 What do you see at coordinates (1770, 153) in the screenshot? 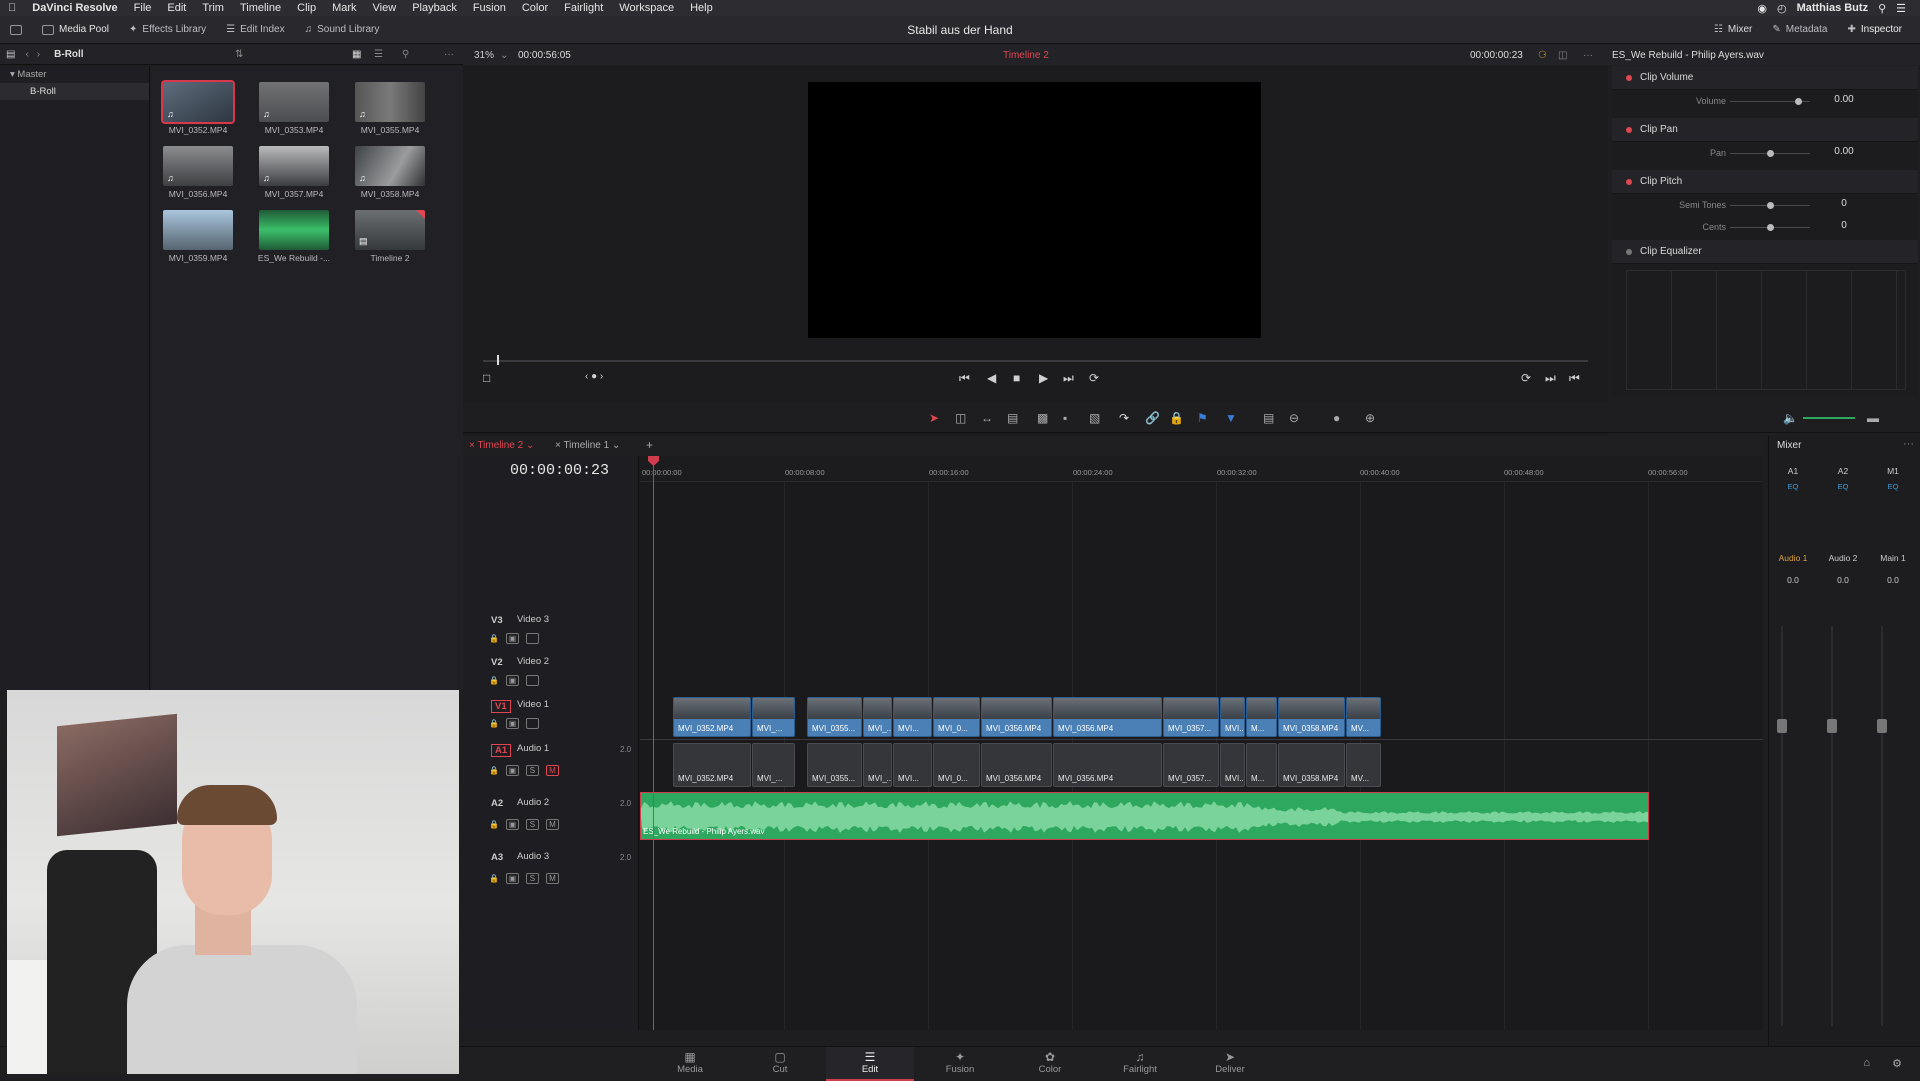
I see `pan-slider` at bounding box center [1770, 153].